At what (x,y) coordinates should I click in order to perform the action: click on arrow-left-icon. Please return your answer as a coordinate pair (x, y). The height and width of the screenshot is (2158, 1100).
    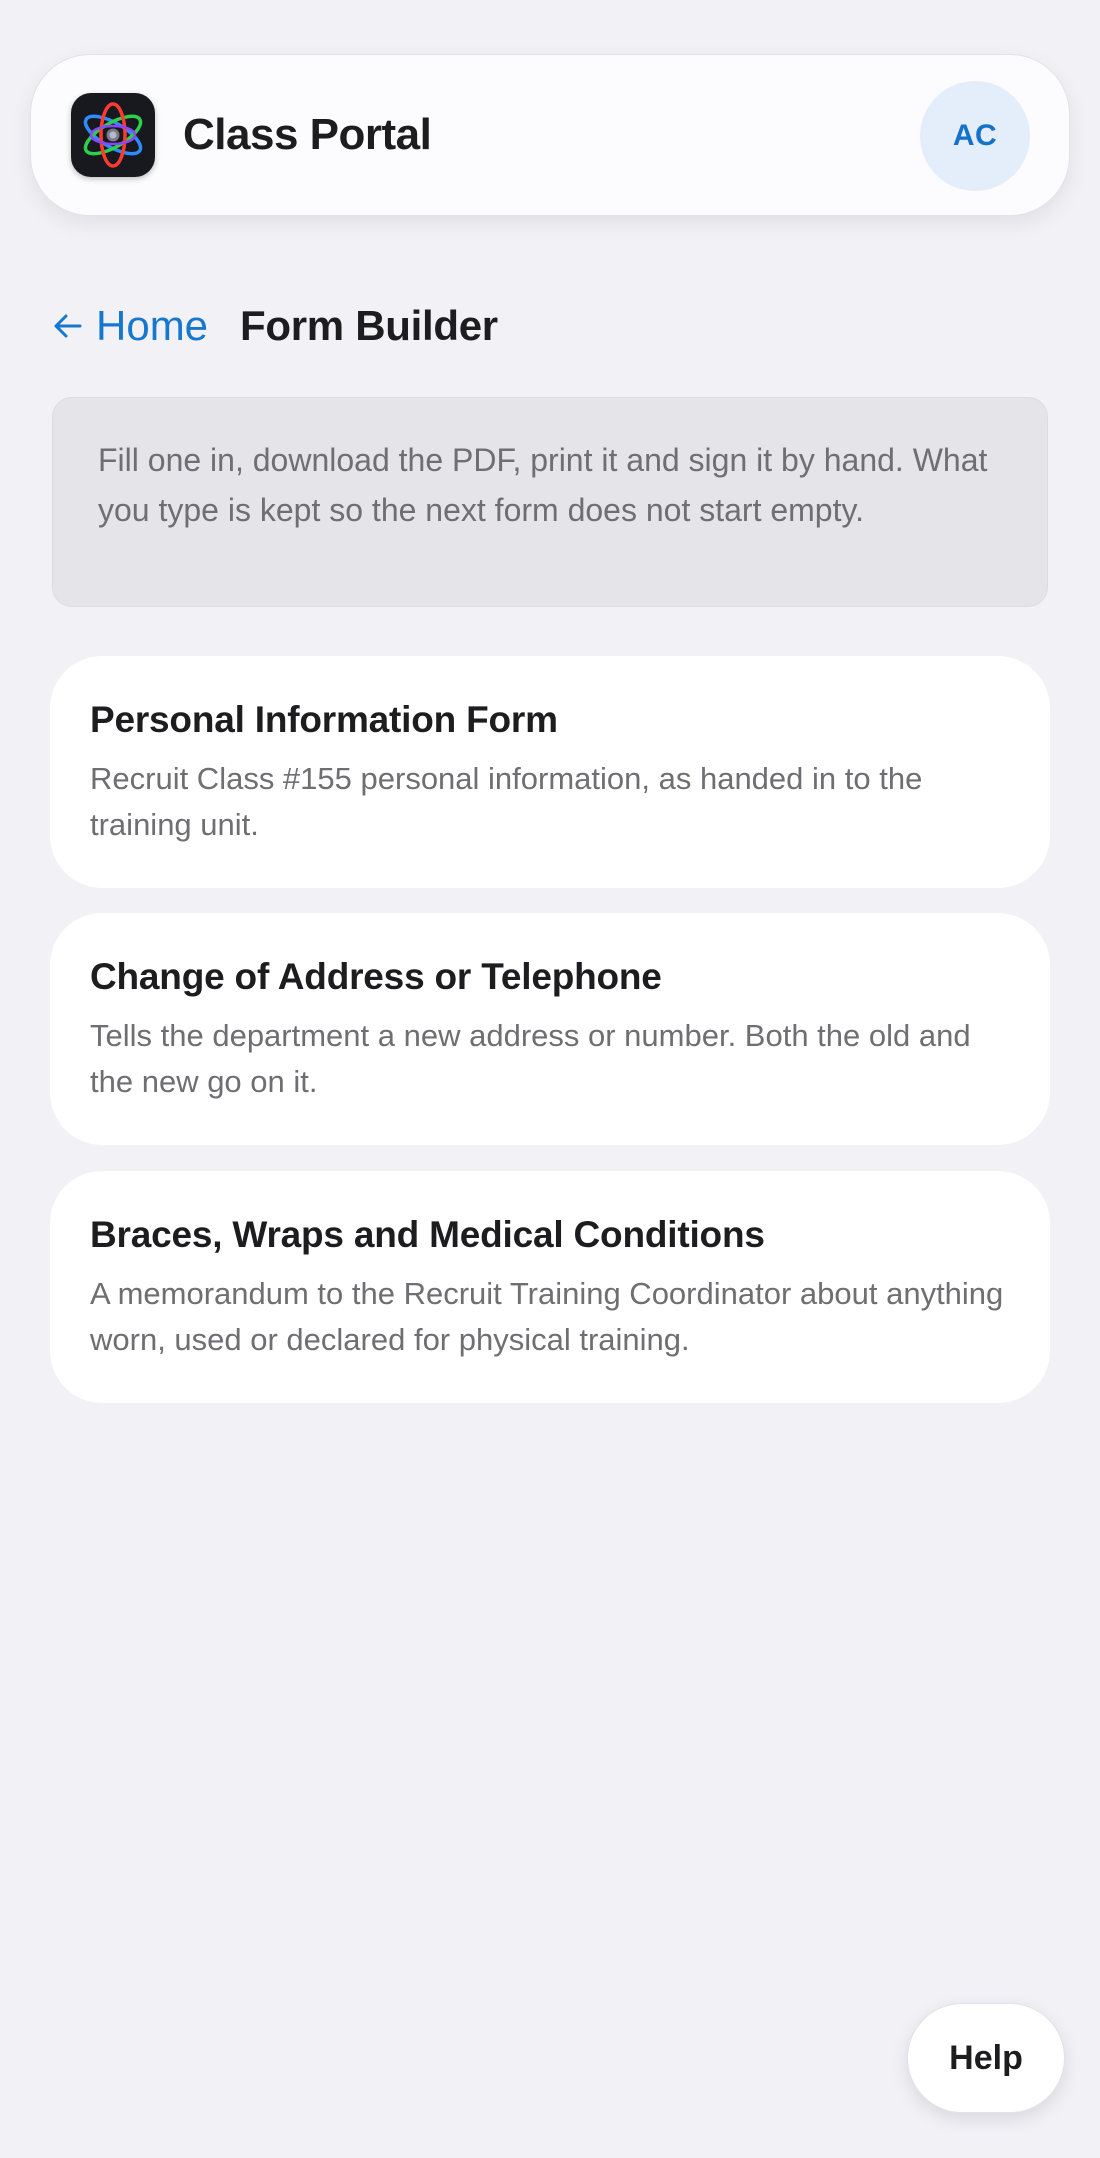
    Looking at the image, I should click on (68, 326).